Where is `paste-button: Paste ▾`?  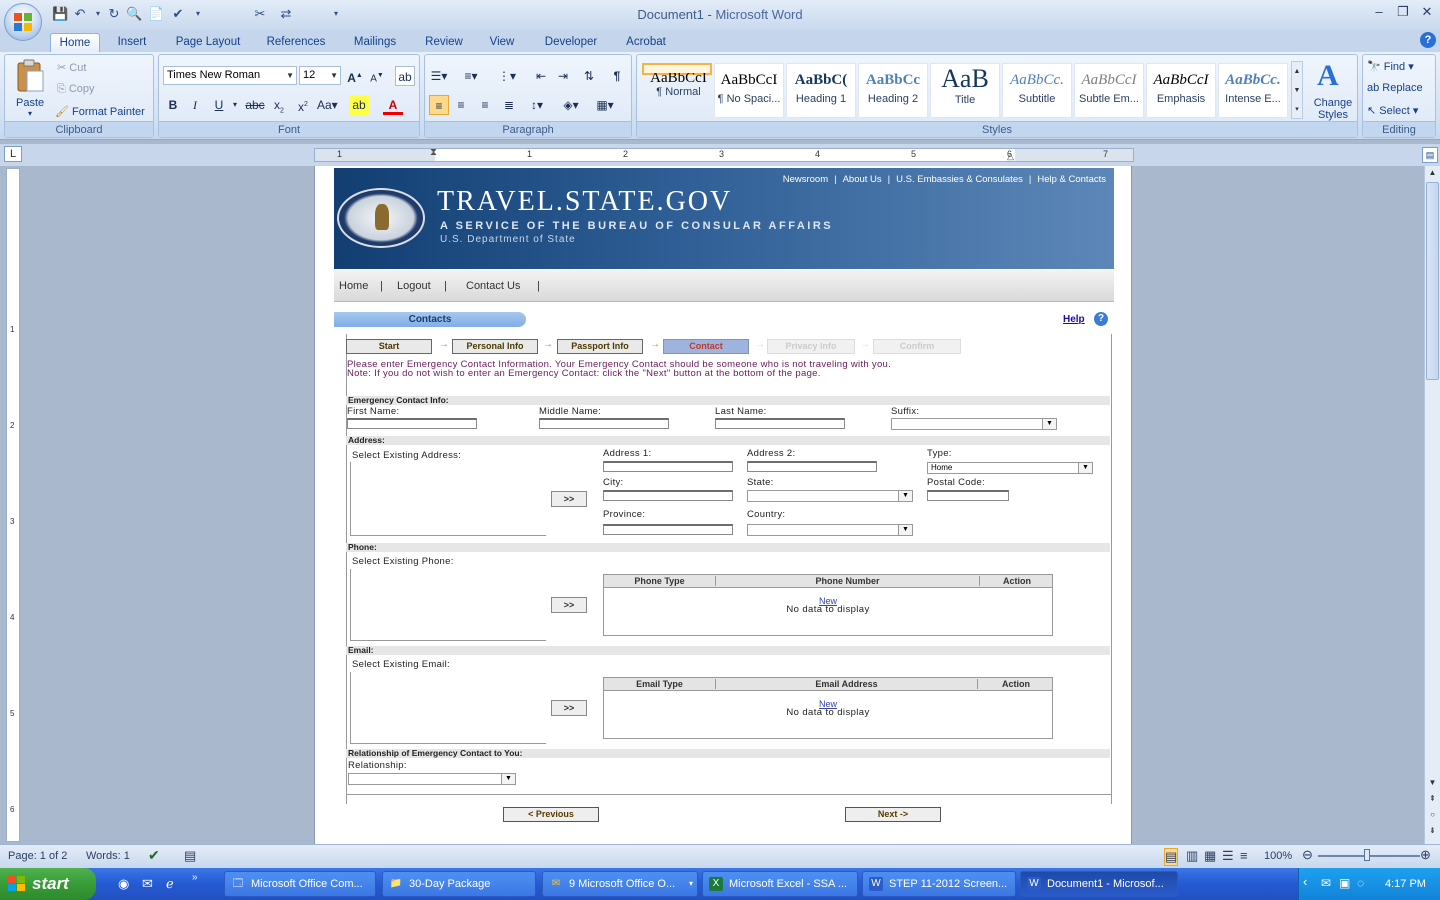
paste-button: Paste ▾ is located at coordinates (31, 88).